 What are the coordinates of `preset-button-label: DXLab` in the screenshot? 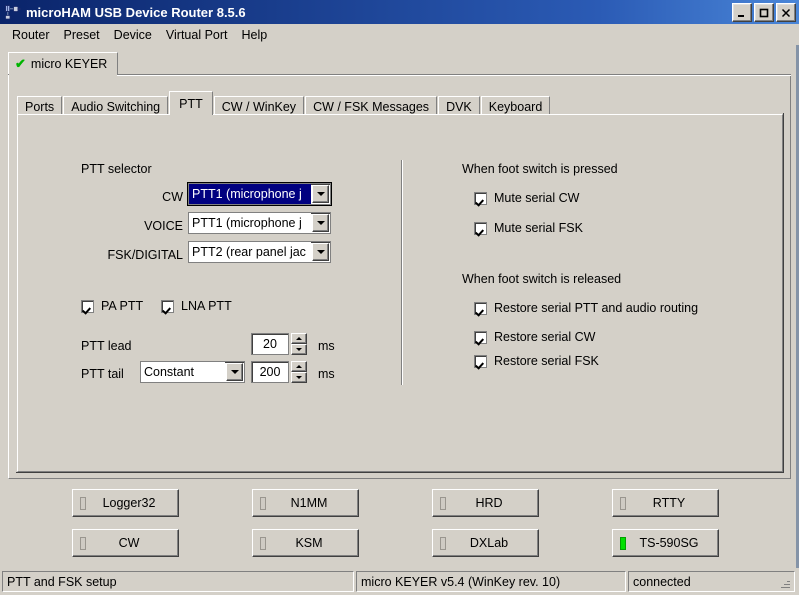 It's located at (489, 543).